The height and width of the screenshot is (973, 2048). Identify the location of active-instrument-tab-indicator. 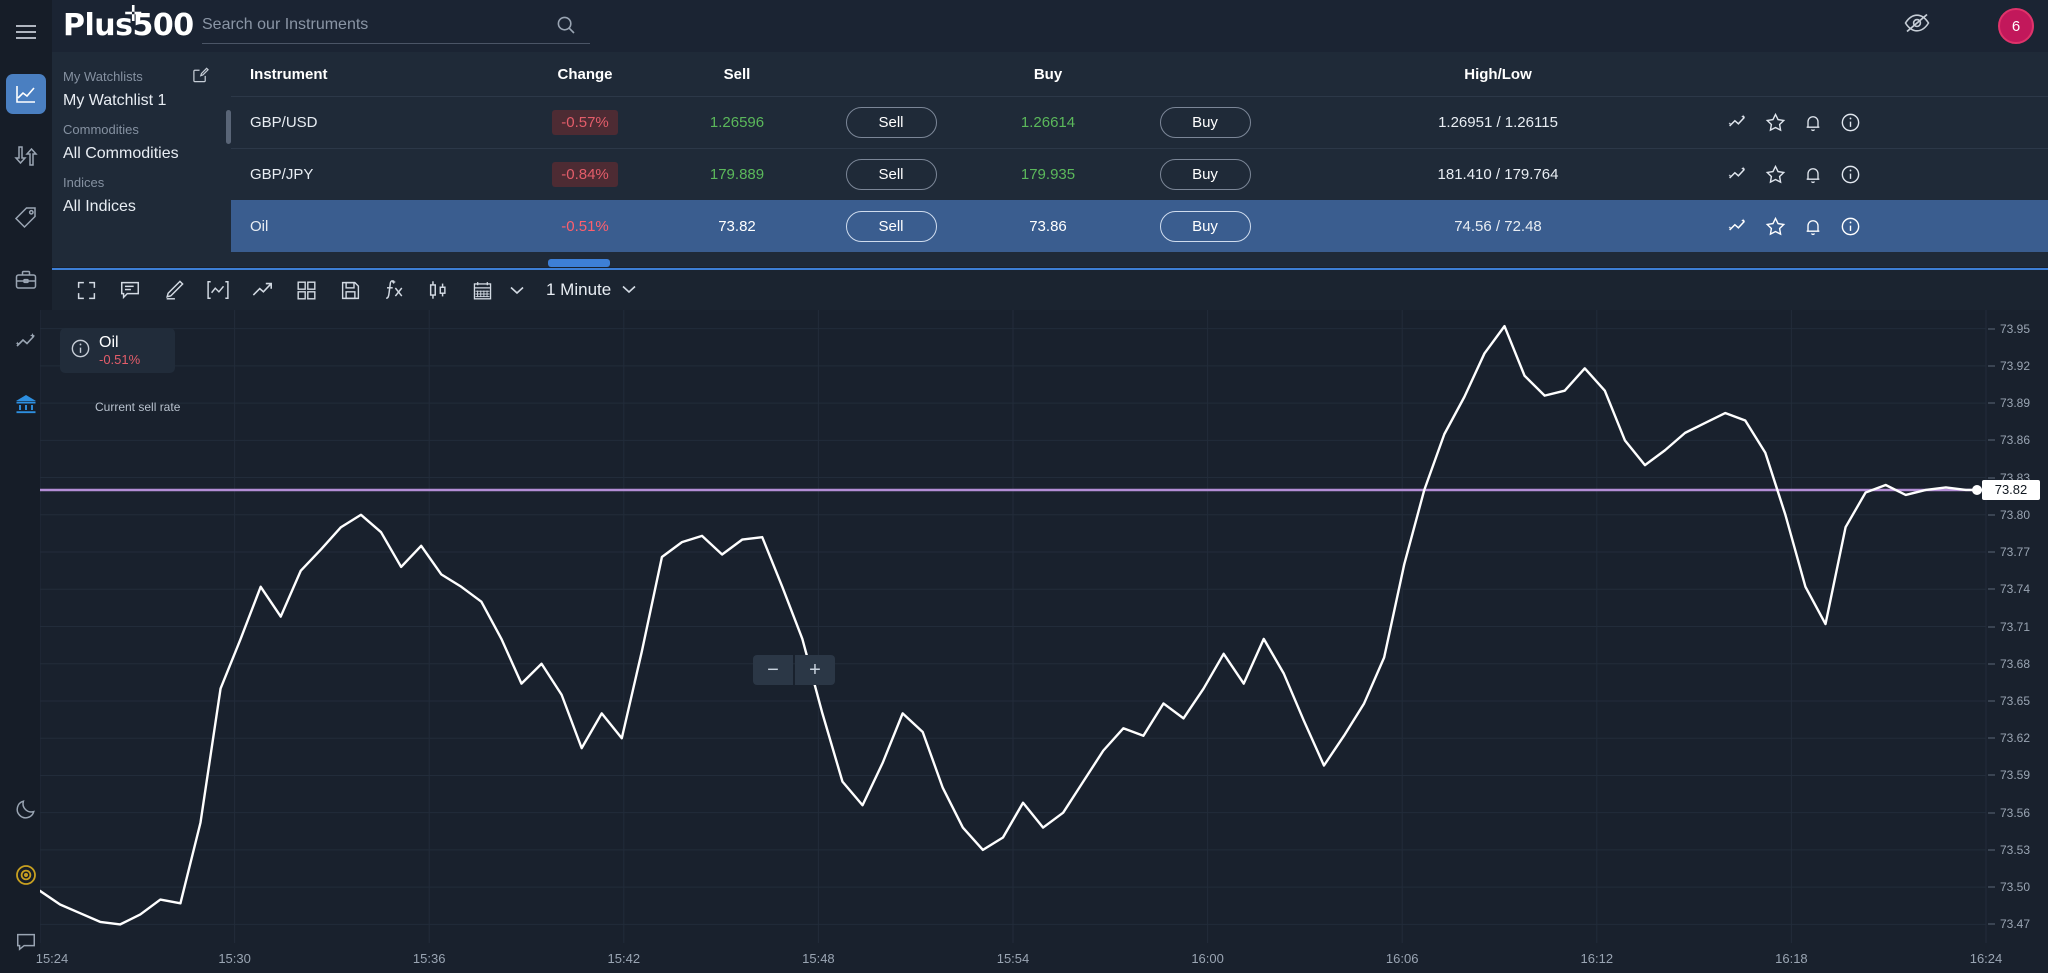
(579, 263).